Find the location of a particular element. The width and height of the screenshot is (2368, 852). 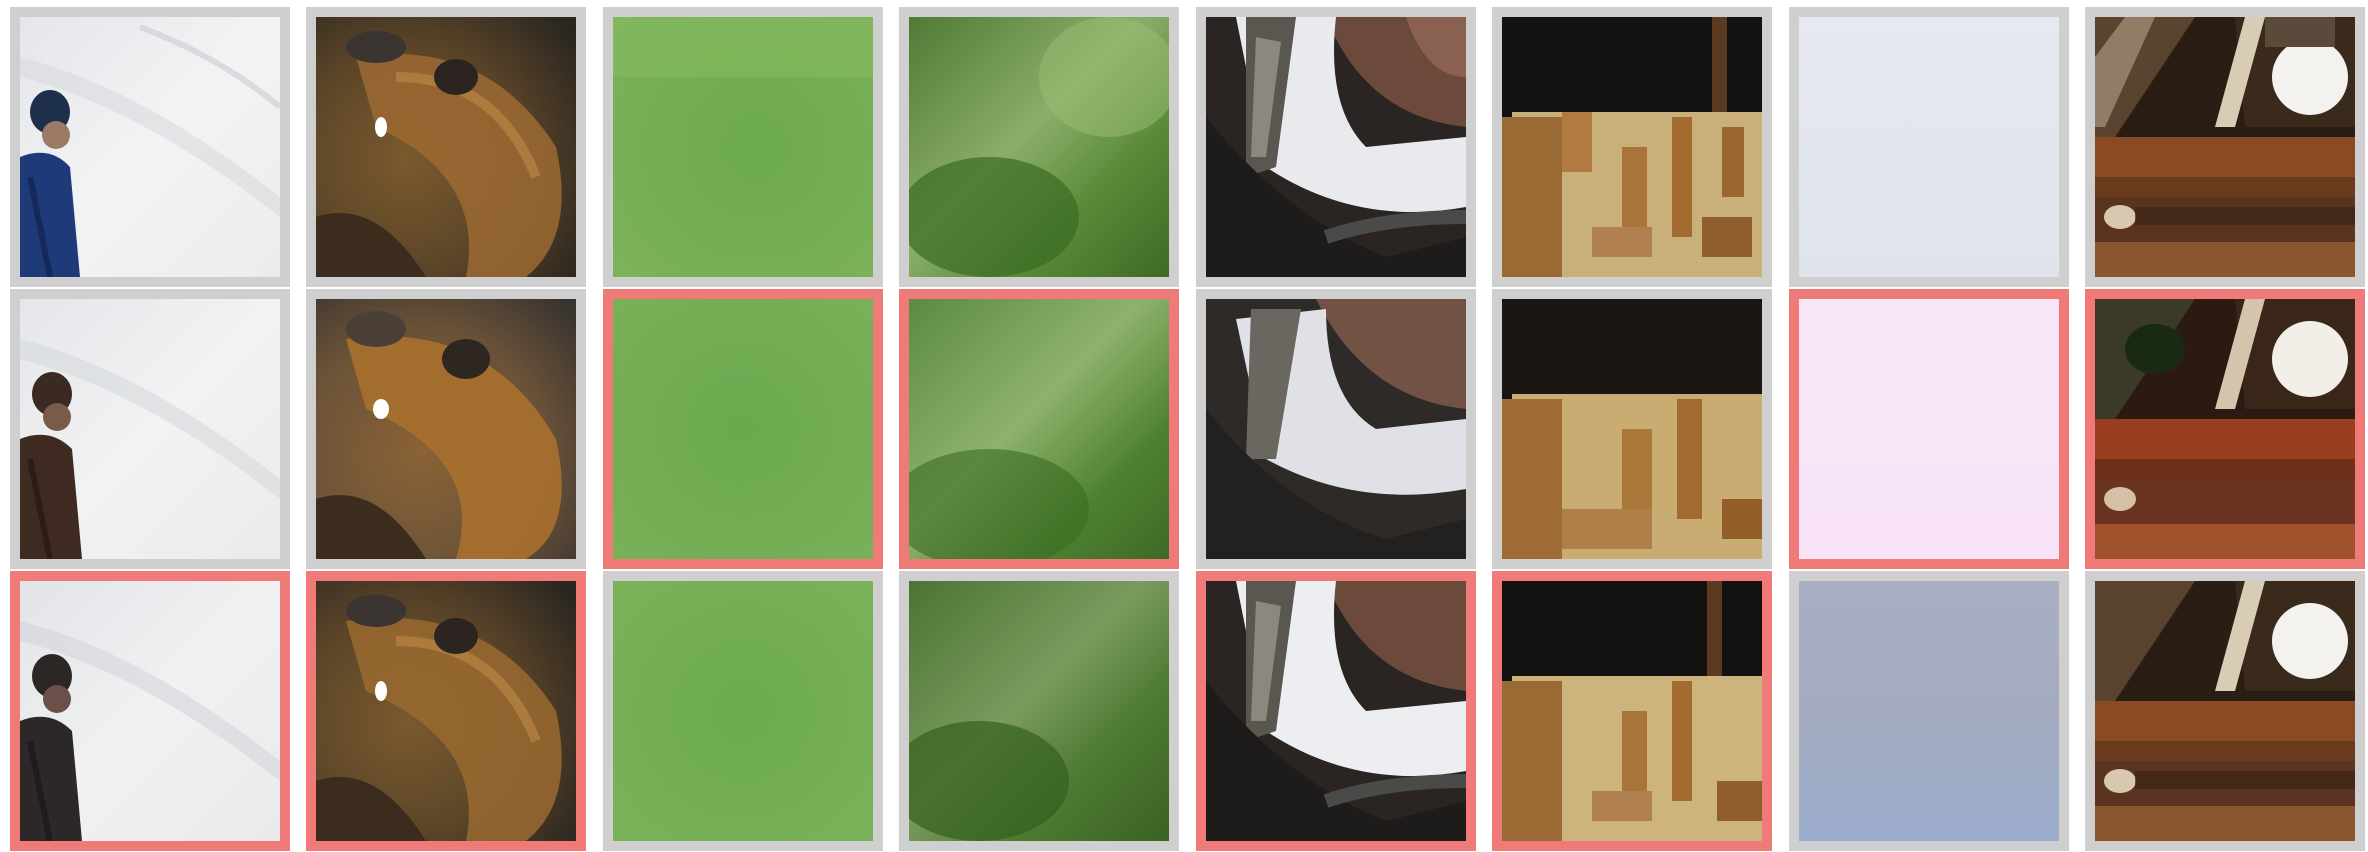

tile-r1-c5-clothing-strap is located at coordinates (1336, 147).